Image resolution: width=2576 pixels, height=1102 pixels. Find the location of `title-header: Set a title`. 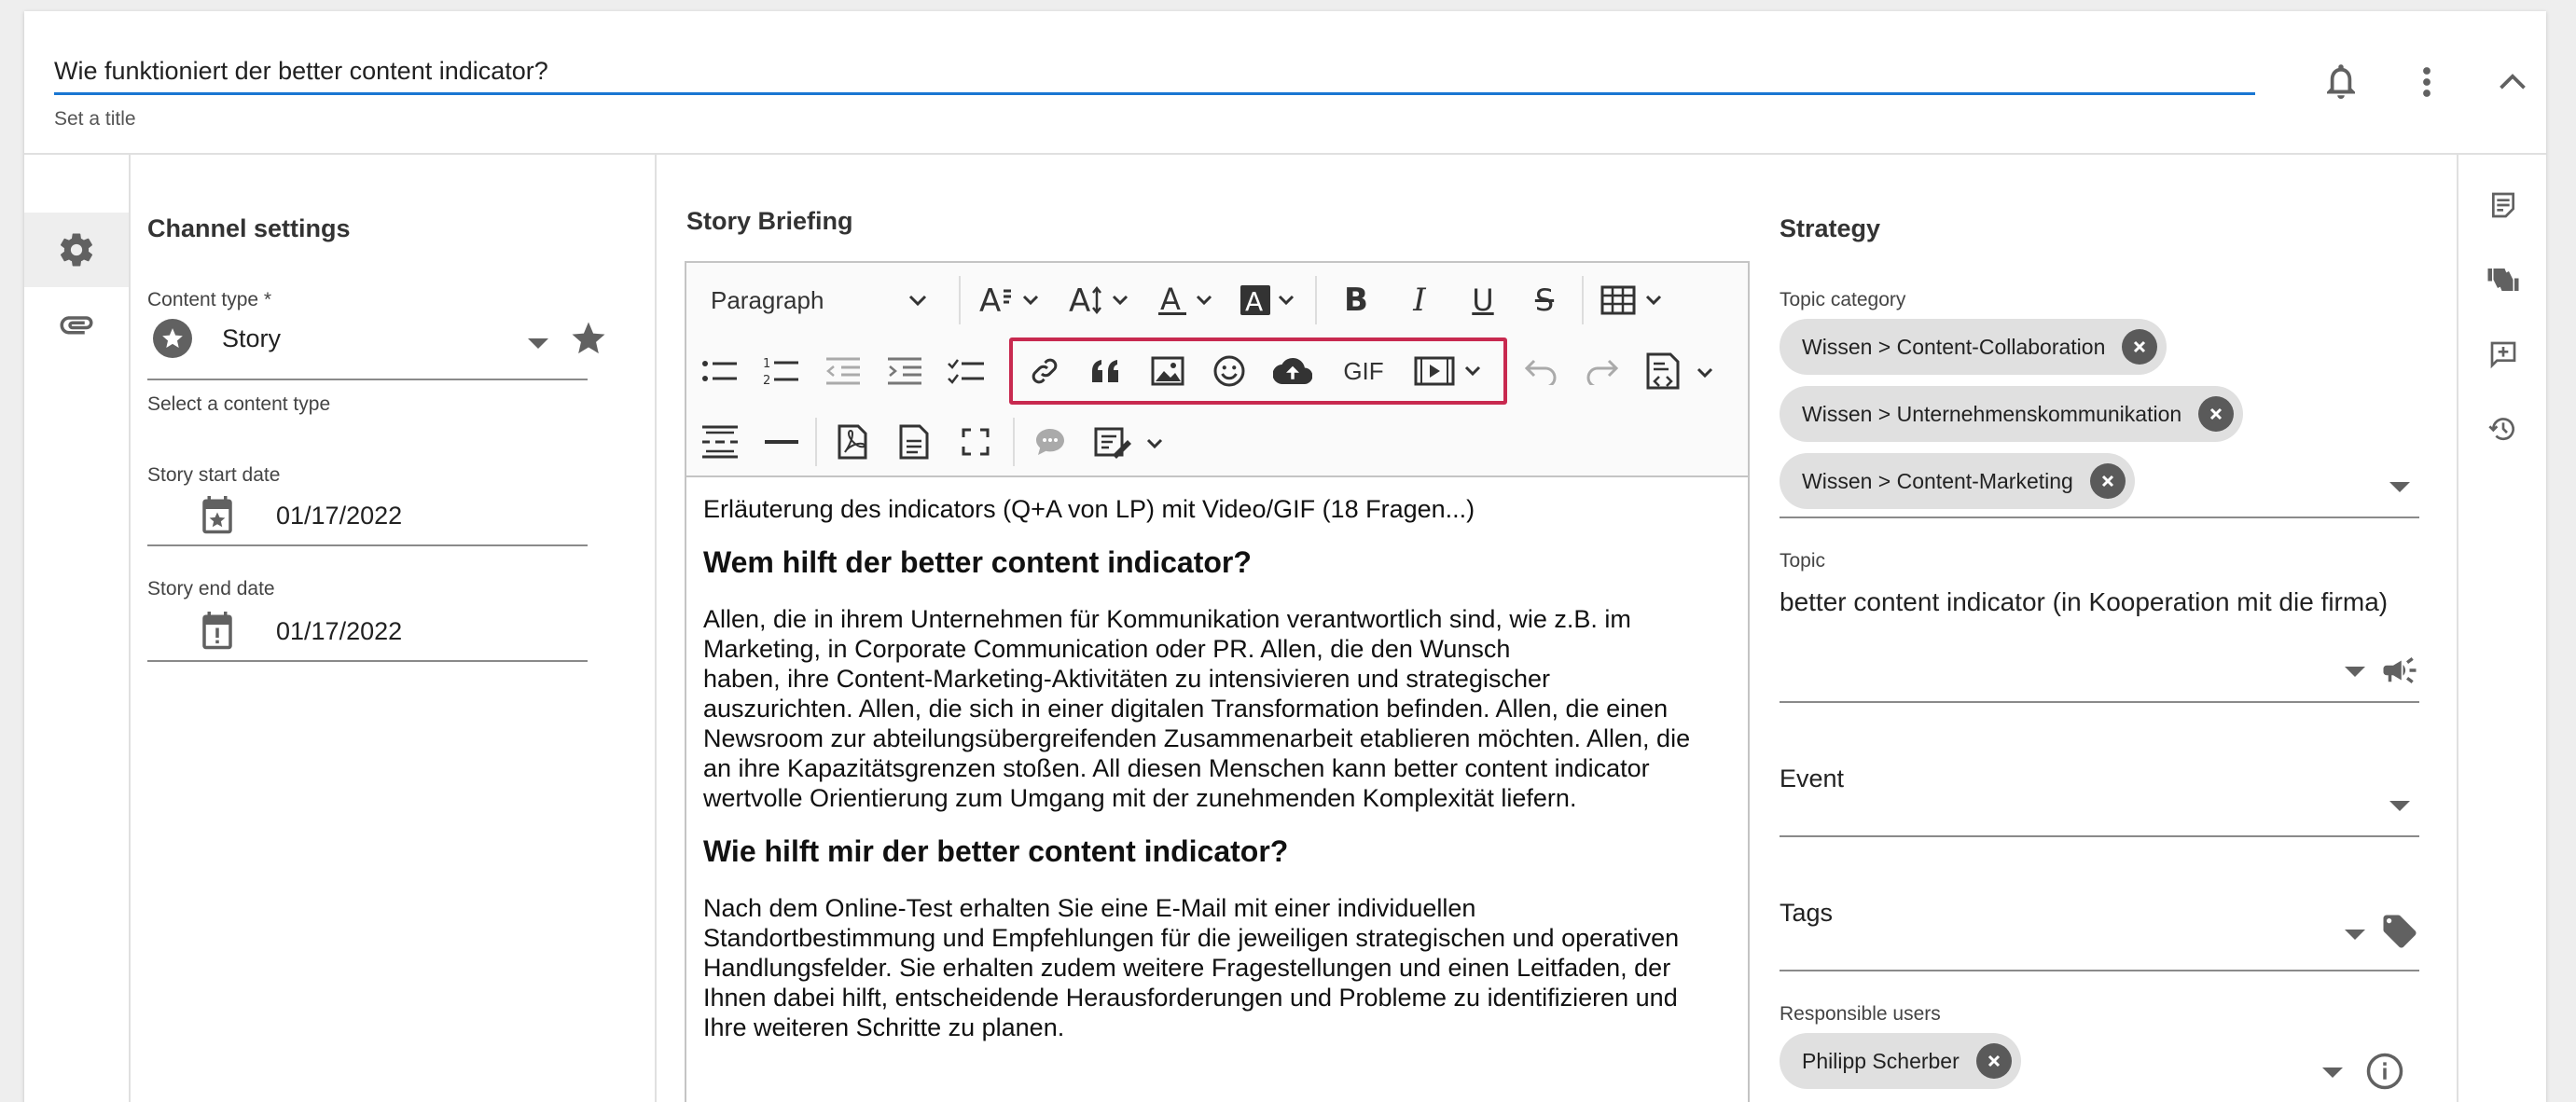

title-header: Set a title is located at coordinates (1285, 83).